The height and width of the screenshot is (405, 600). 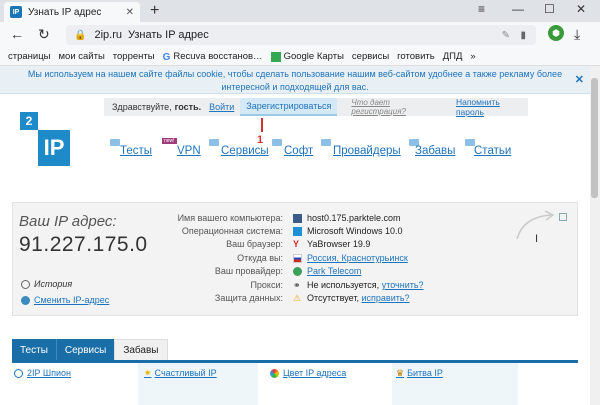 I want to click on title-bar: IP Узнать IP адрес ✕ + ≡ — ☐ ✕, so click(x=300, y=11).